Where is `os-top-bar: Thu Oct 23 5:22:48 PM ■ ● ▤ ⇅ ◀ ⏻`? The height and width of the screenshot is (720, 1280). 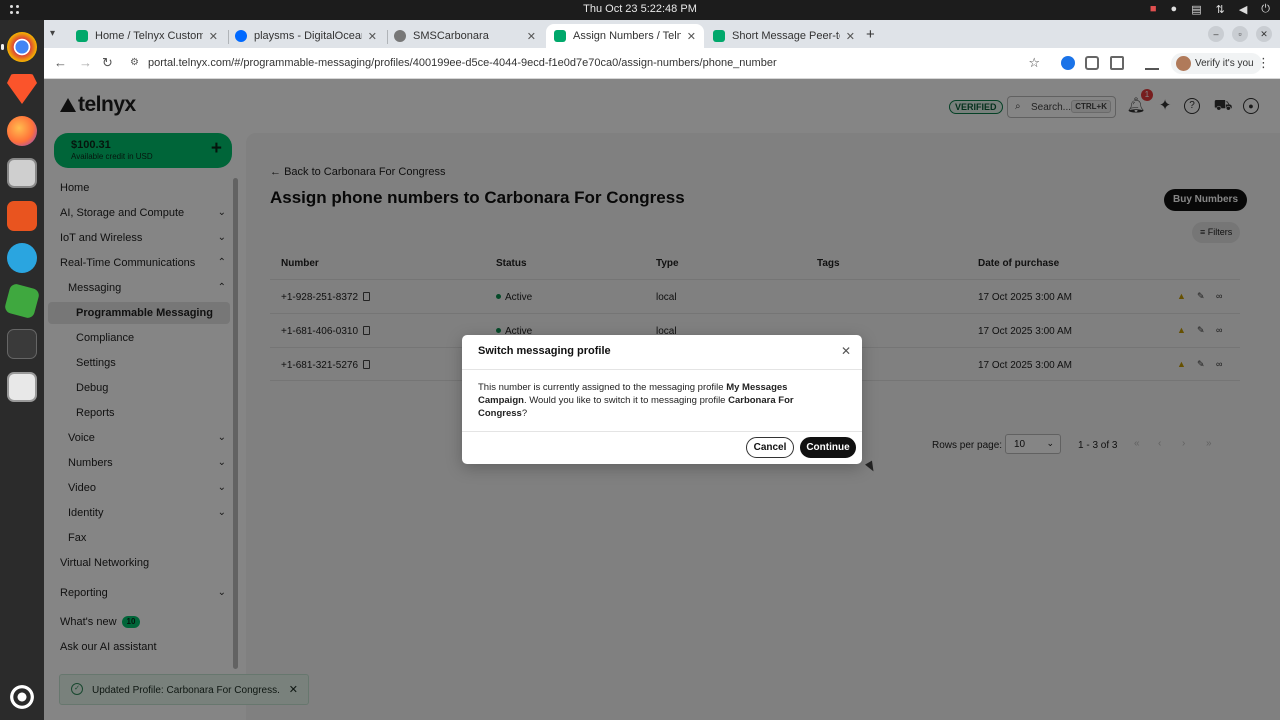
os-top-bar: Thu Oct 23 5:22:48 PM ■ ● ▤ ⇅ ◀ ⏻ is located at coordinates (640, 10).